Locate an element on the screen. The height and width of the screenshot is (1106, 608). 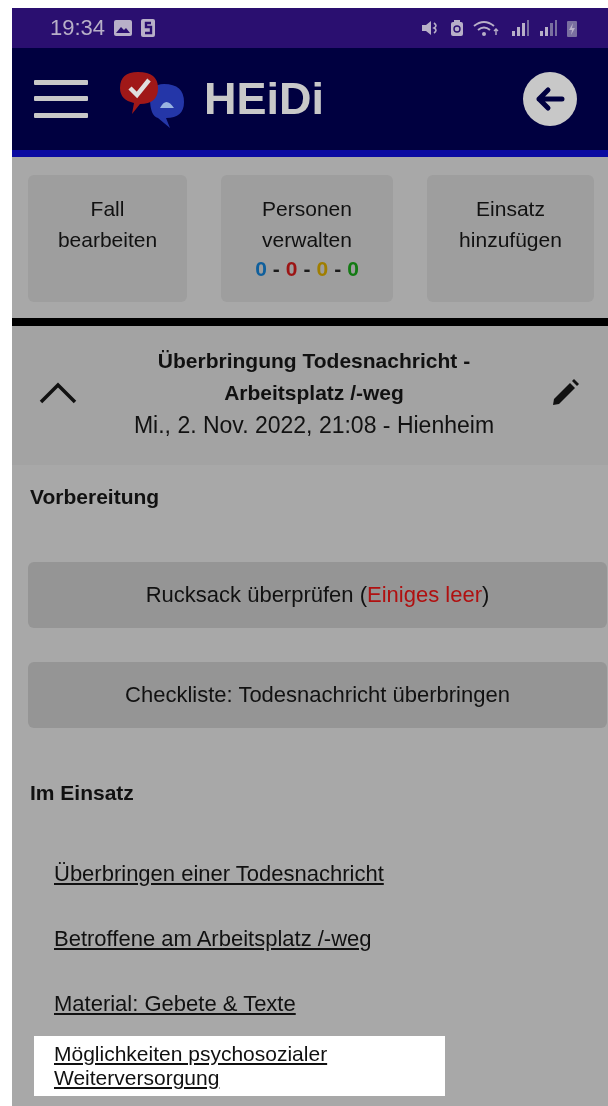
status-time: 19:34 is located at coordinates (78, 28).